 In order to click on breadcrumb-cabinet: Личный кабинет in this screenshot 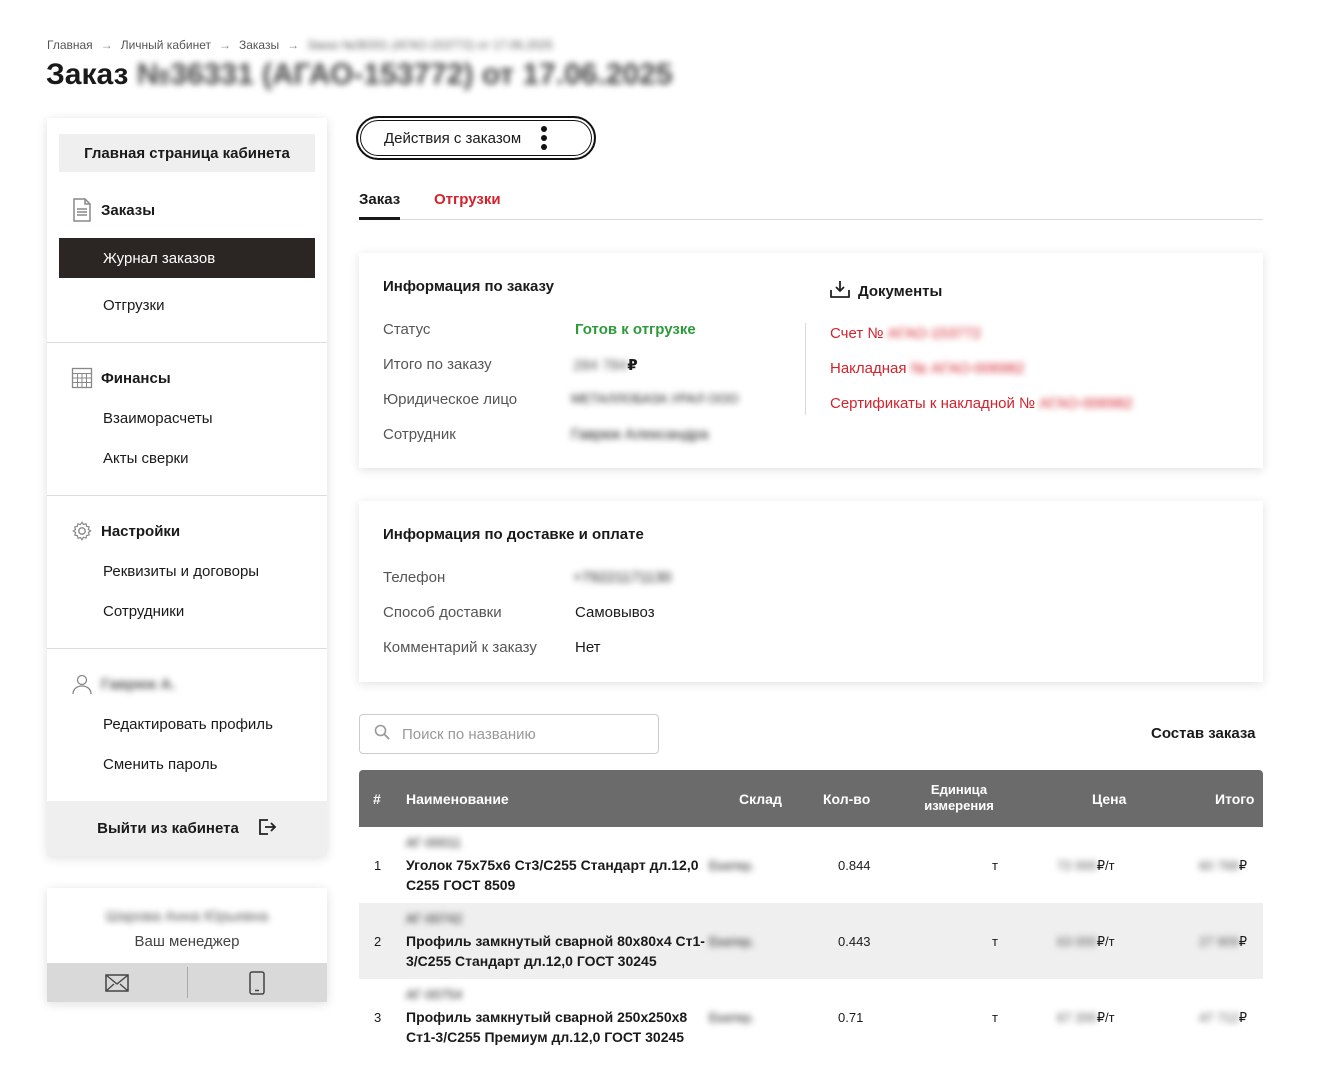, I will do `click(166, 45)`.